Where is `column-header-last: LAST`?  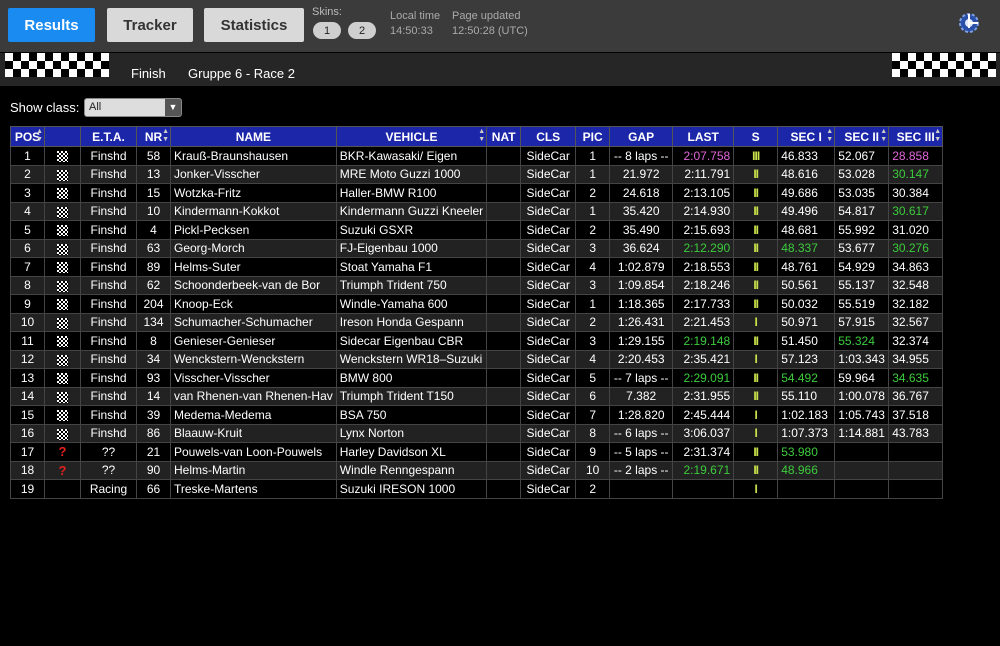
column-header-last: LAST is located at coordinates (703, 136).